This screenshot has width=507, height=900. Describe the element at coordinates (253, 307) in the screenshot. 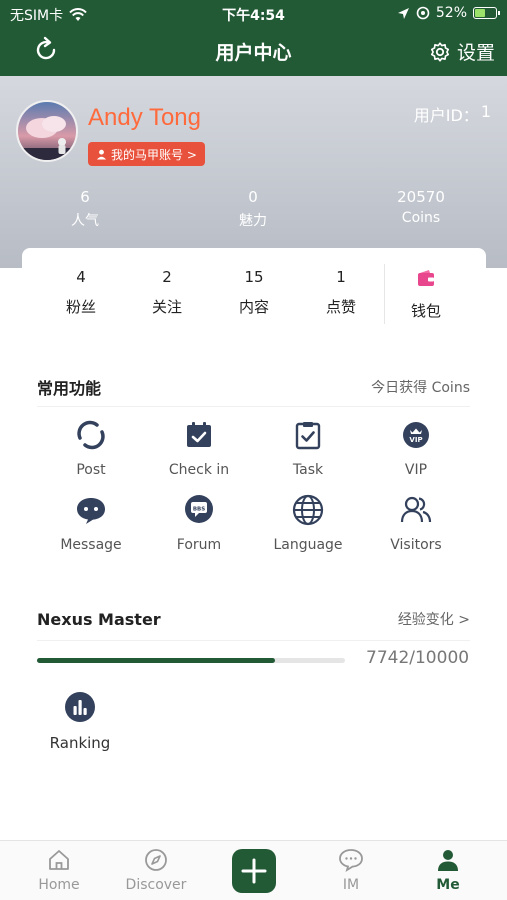

I see `stat-label: 内容` at that location.